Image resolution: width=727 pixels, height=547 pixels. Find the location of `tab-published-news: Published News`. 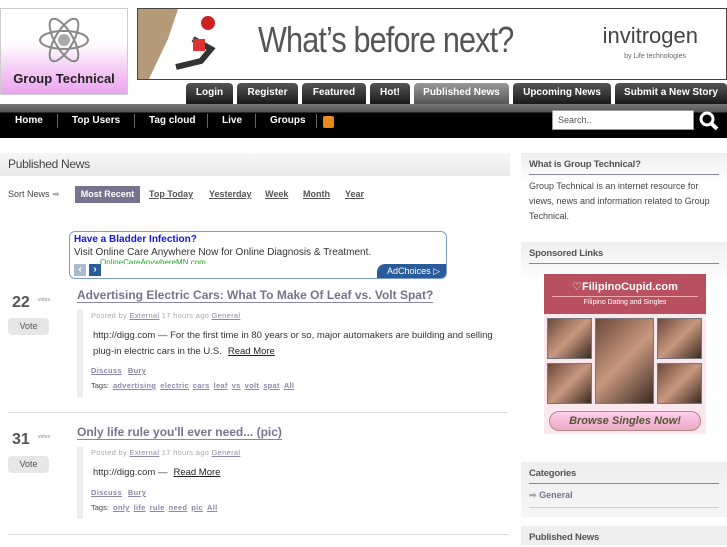

tab-published-news: Published News is located at coordinates (461, 93).